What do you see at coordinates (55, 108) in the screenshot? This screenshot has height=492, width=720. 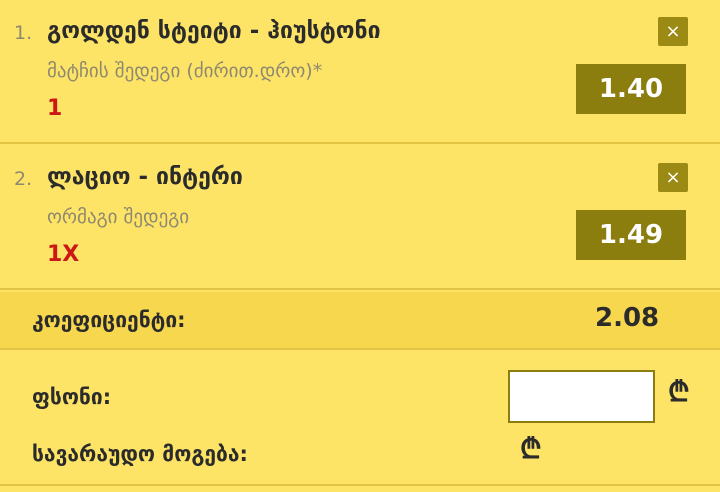 I see `pick-value: 1` at bounding box center [55, 108].